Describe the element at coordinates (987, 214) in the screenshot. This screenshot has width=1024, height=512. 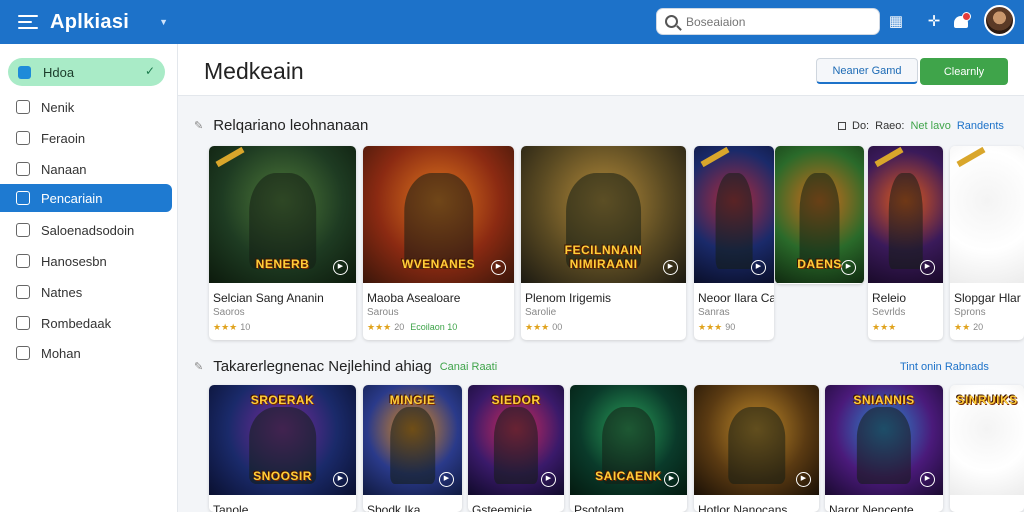
I see `game-thumbnail` at that location.